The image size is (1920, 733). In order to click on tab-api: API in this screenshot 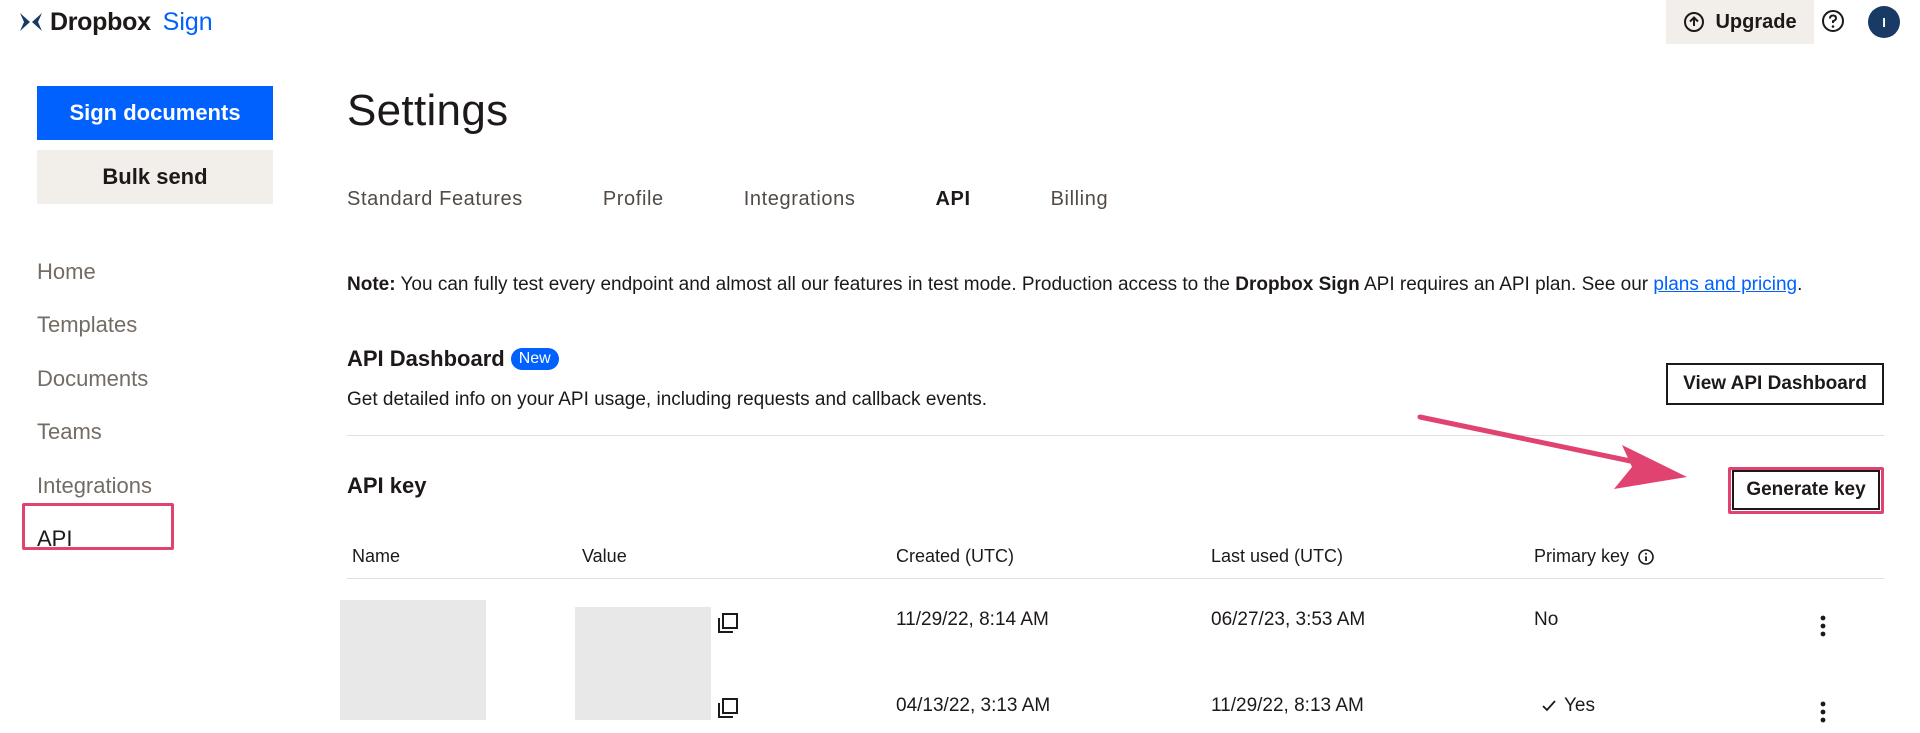, I will do `click(952, 199)`.